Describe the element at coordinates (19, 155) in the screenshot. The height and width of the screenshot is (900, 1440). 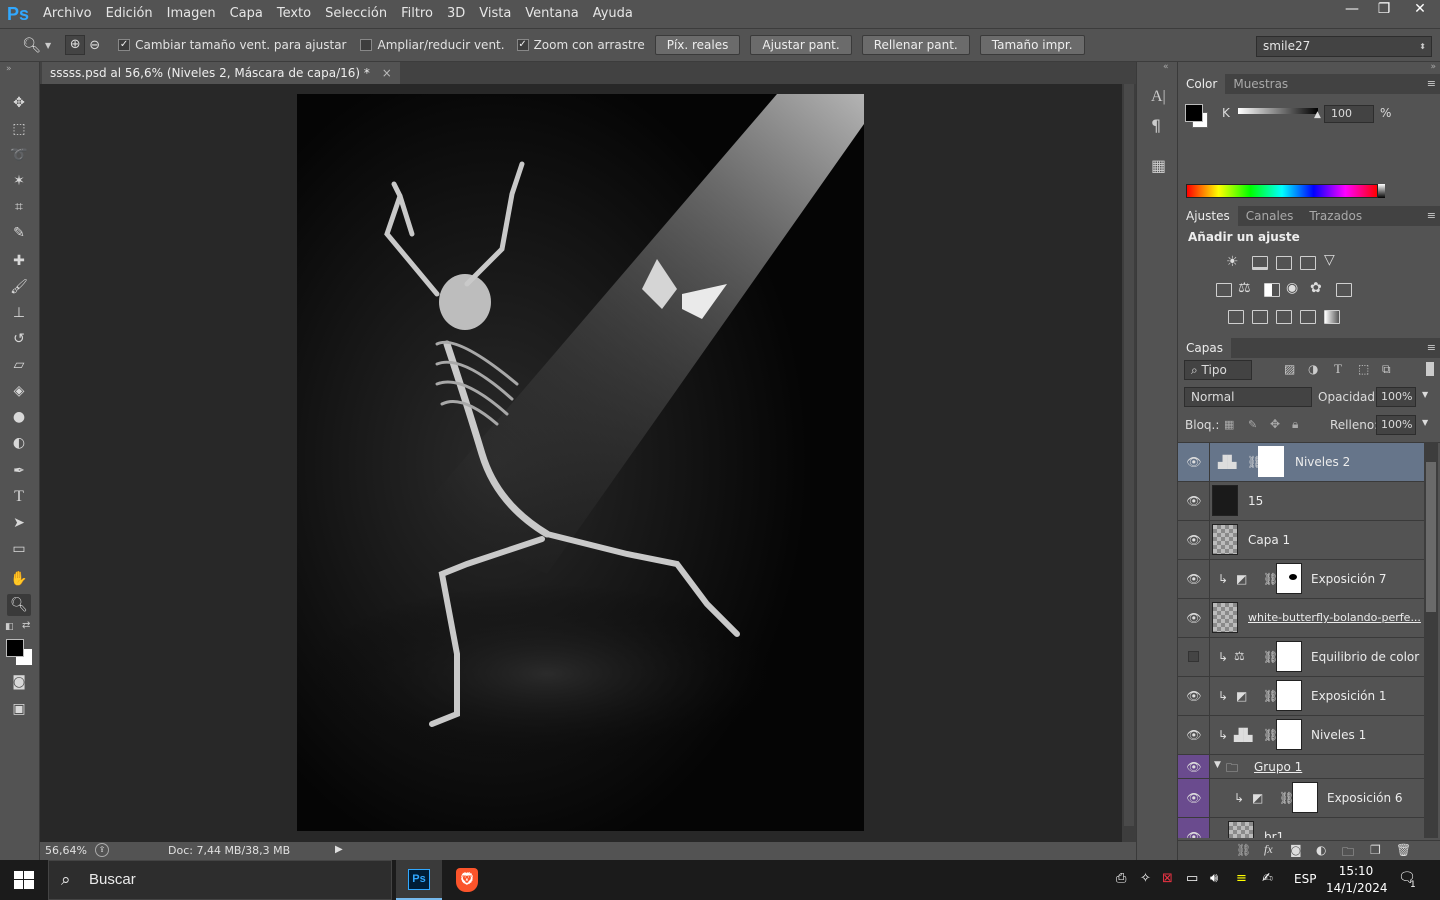
I see `lasso-tool-icon: ➰` at that location.